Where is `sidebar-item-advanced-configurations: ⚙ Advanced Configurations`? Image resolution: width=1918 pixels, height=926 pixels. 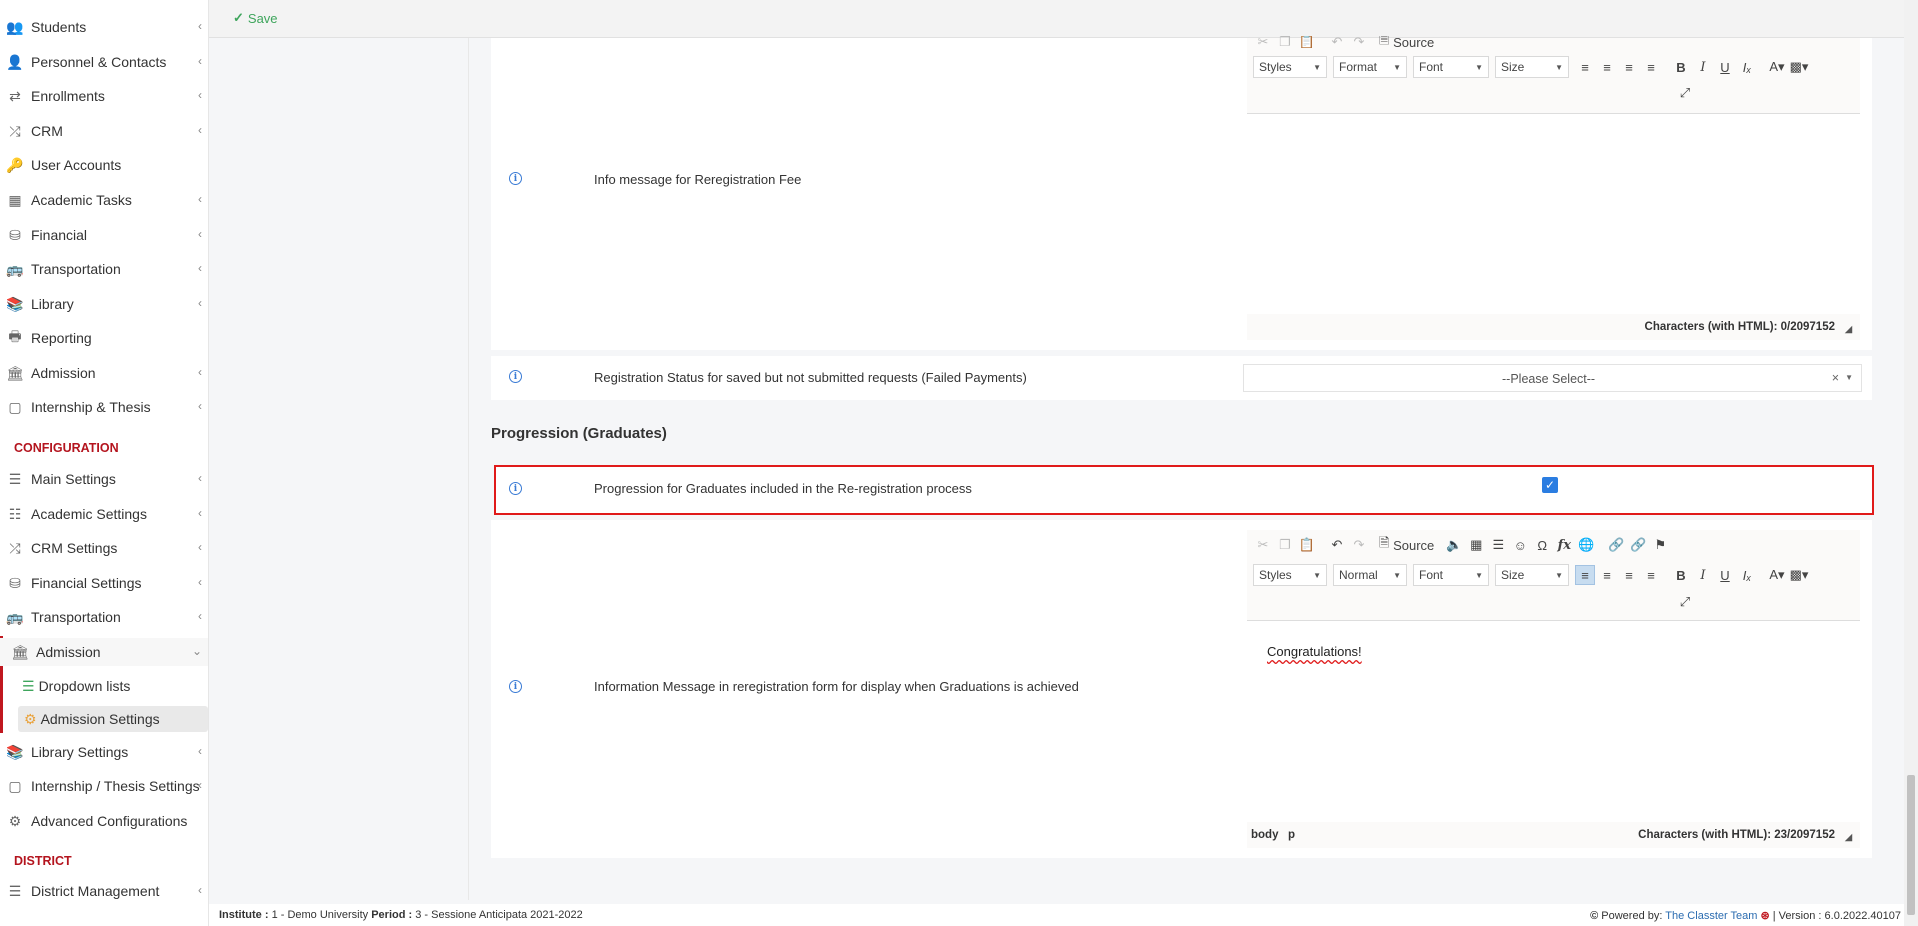 sidebar-item-advanced-configurations: ⚙ Advanced Configurations is located at coordinates (104, 821).